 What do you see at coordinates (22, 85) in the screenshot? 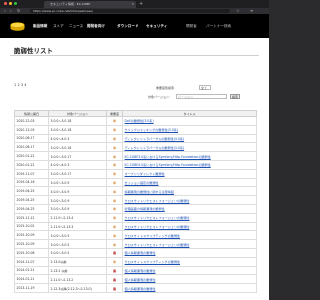
I see `page-link: 3` at bounding box center [22, 85].